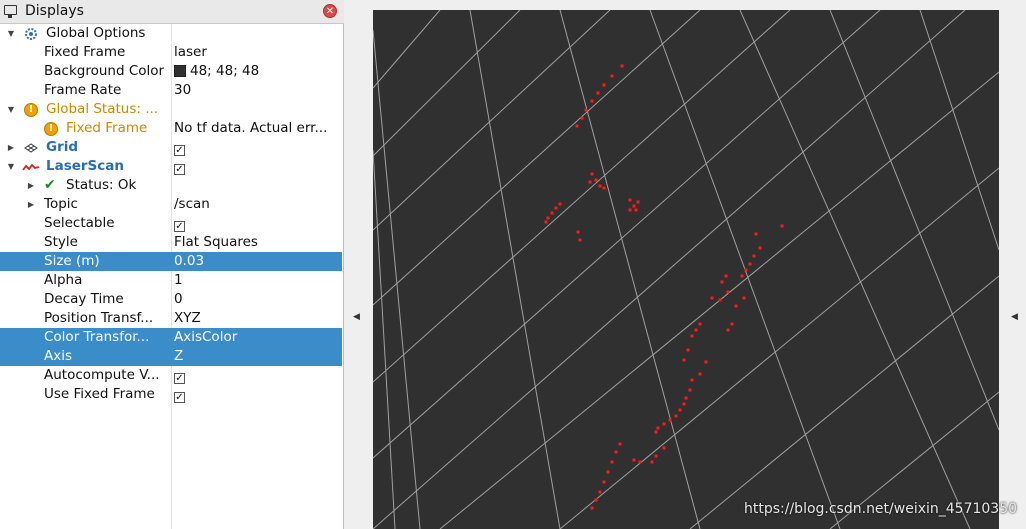  I want to click on grid-label: Grid, so click(62, 147).